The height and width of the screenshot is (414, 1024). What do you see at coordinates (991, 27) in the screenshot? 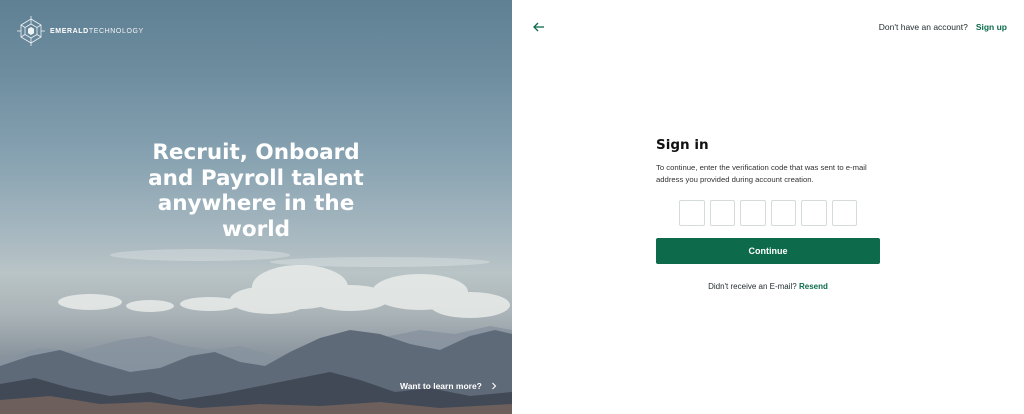
I see `signup-link: Sign up` at bounding box center [991, 27].